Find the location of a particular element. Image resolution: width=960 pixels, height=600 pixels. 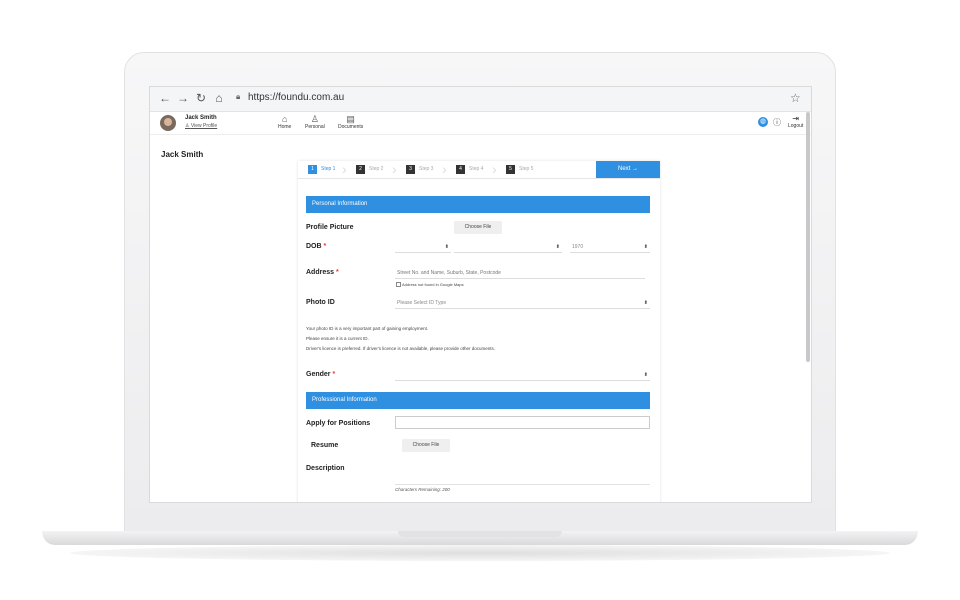

nav-item-personal: ♙ Personal is located at coordinates (315, 122).